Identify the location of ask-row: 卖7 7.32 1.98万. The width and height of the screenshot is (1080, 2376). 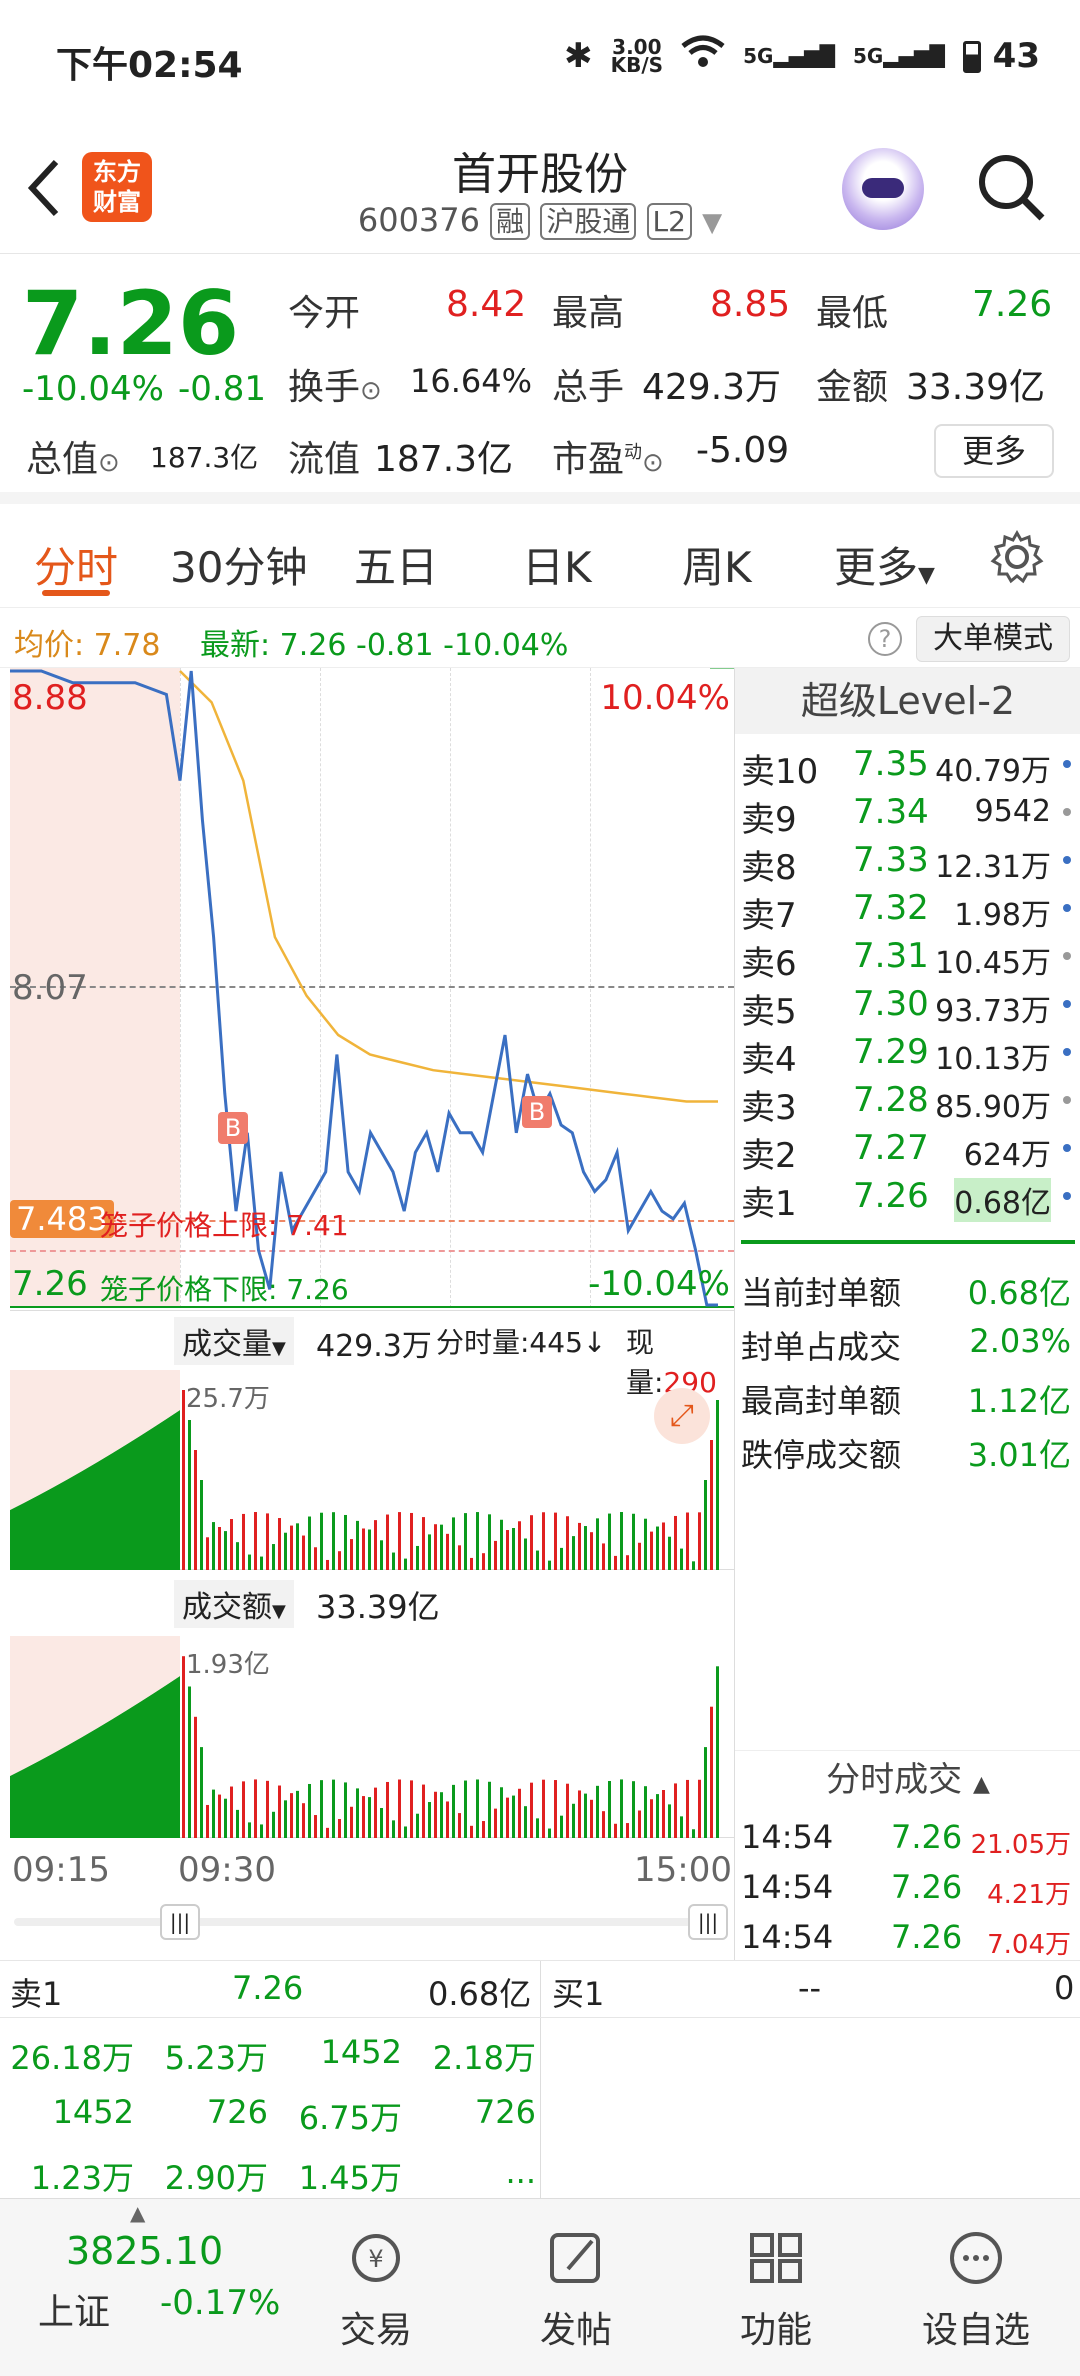
(906, 910).